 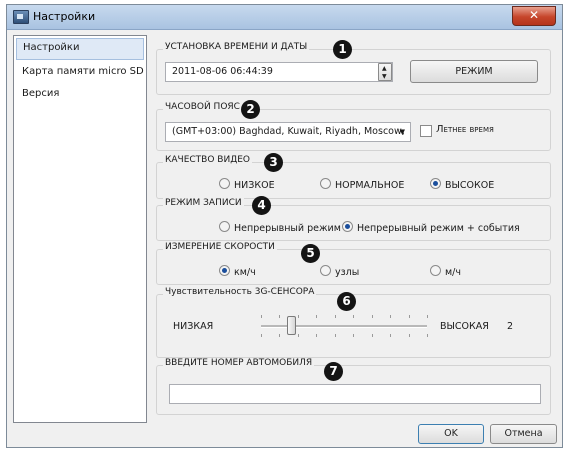 I want to click on radio-kmh: км/ч, so click(x=237, y=271).